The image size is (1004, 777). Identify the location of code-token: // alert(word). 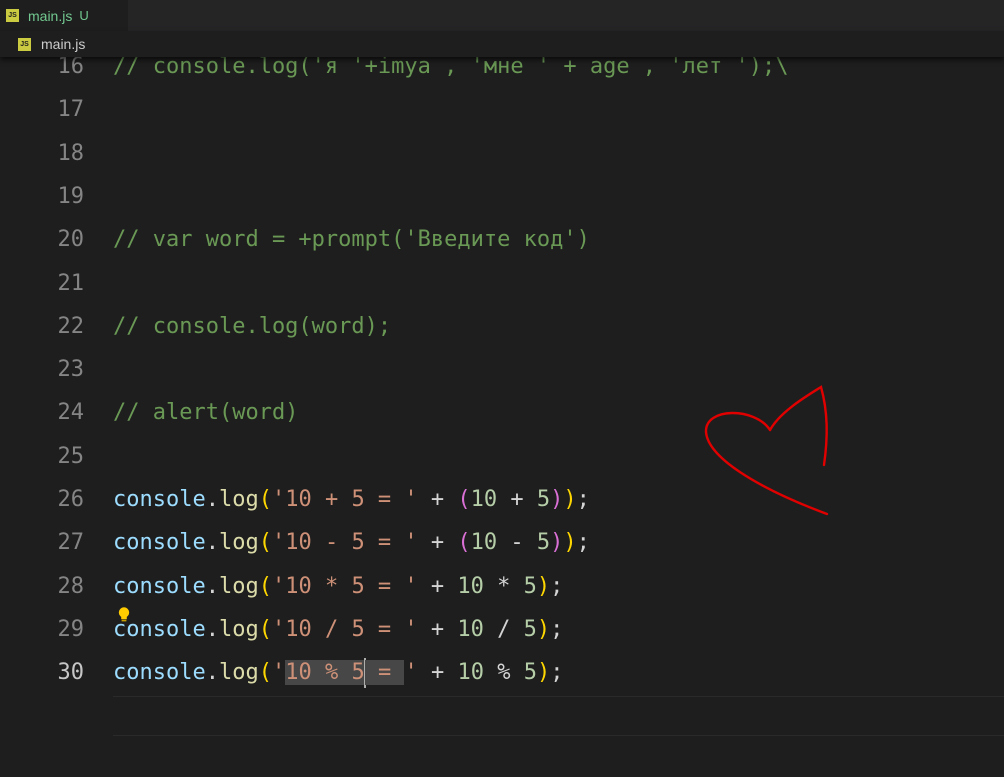
(206, 413).